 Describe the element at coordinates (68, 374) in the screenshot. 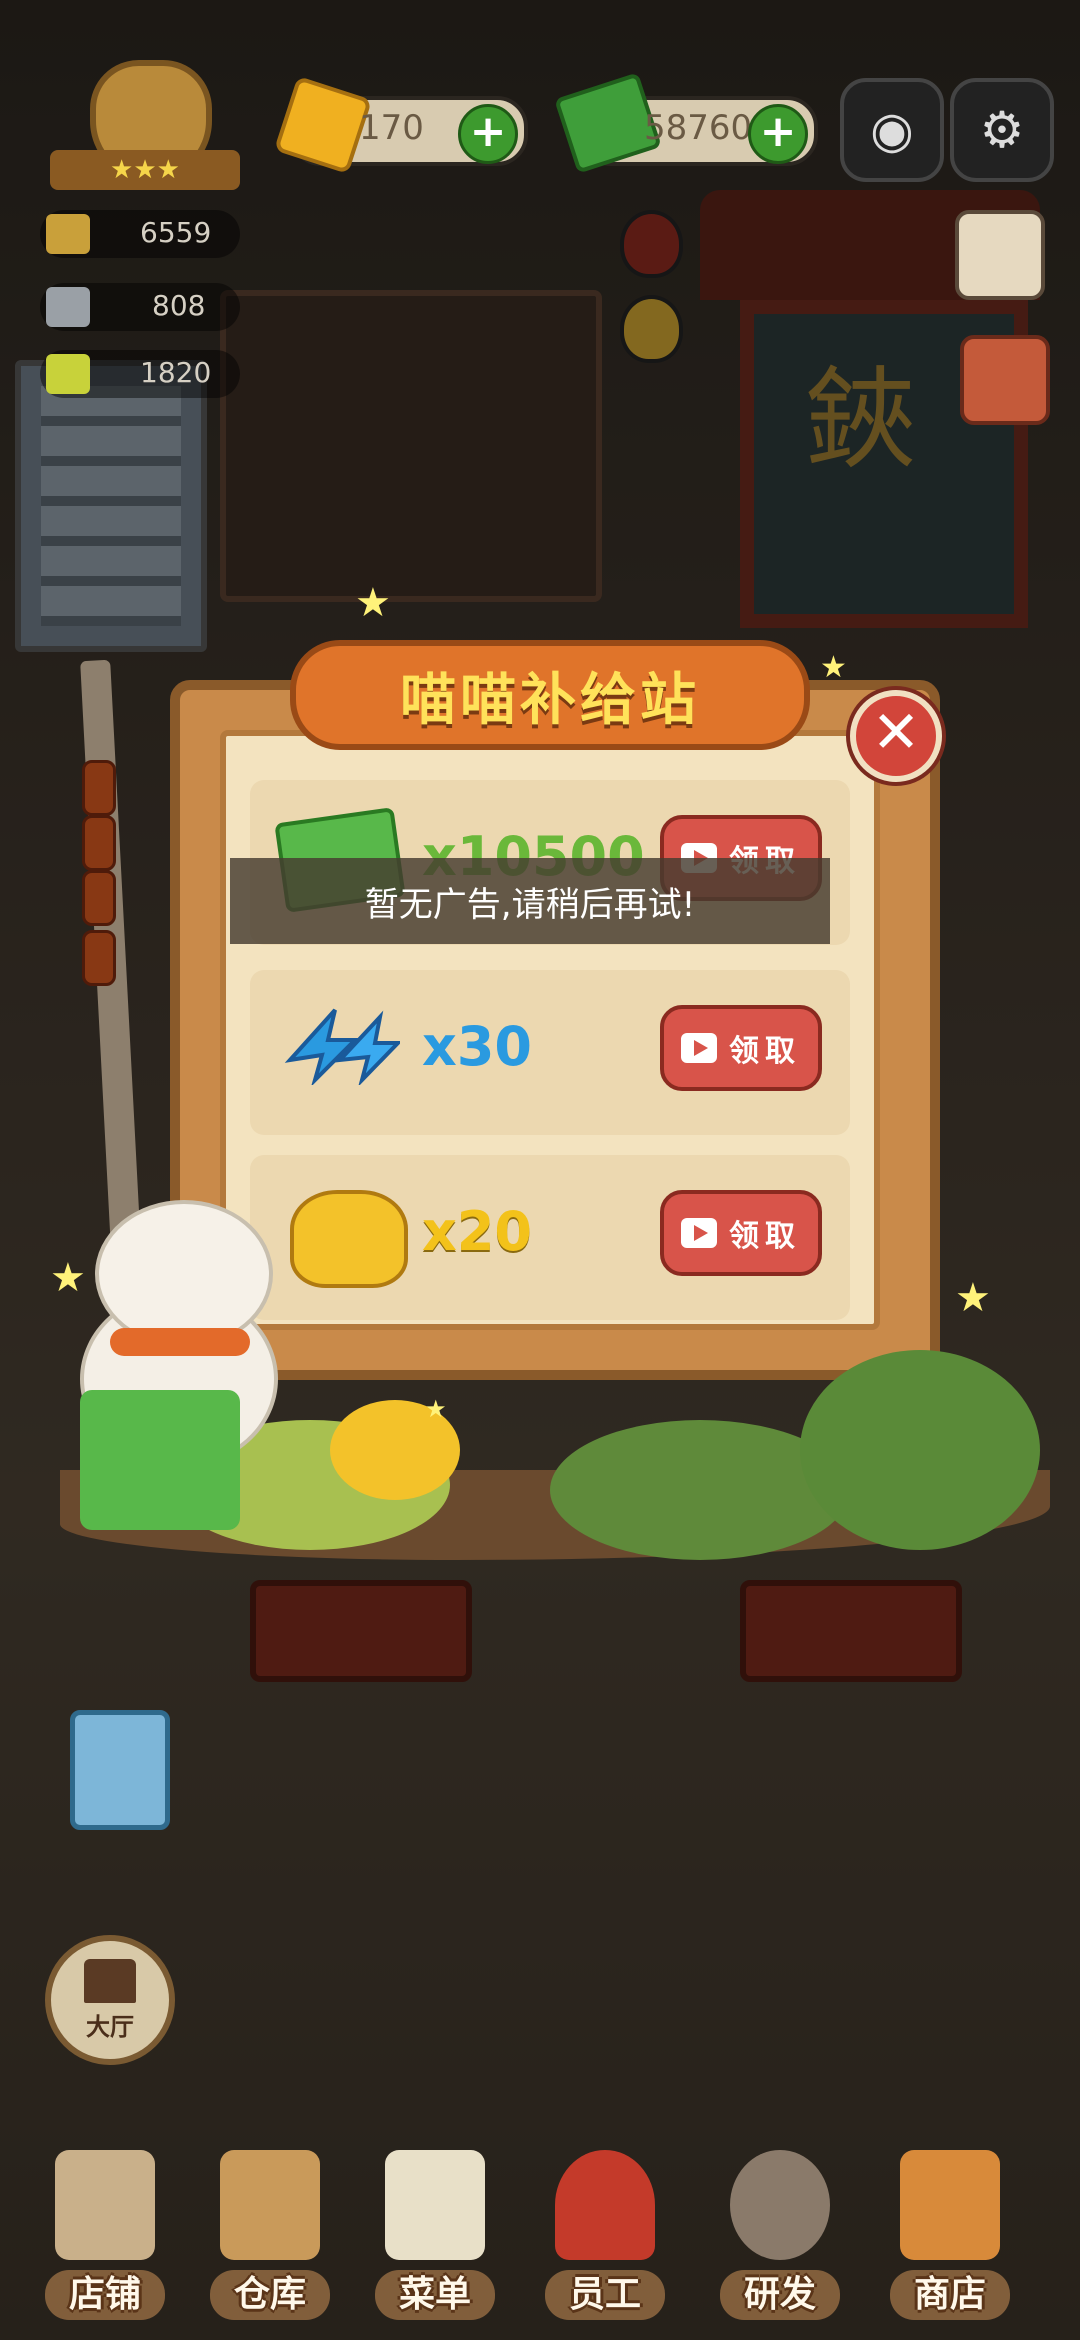

I see `book-icon` at that location.